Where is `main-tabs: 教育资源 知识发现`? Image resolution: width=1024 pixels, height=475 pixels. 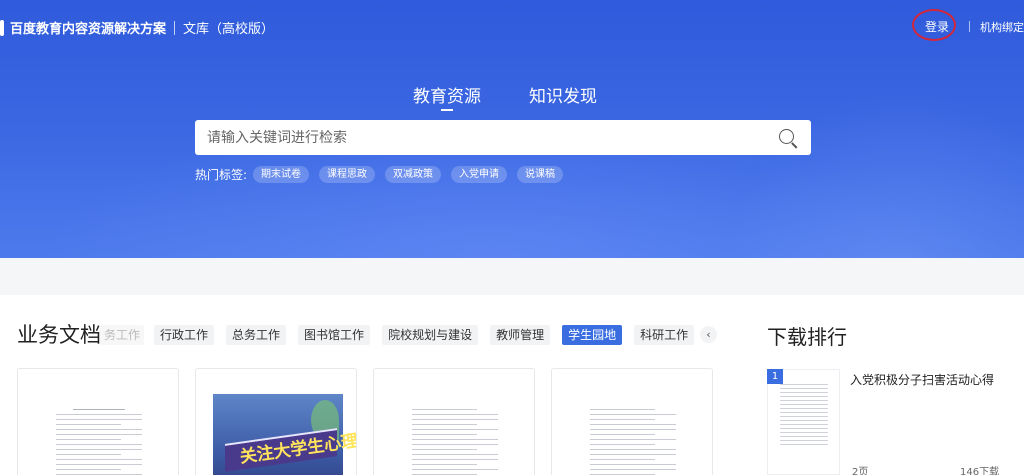
main-tabs: 教育资源 知识发现 is located at coordinates (529, 96).